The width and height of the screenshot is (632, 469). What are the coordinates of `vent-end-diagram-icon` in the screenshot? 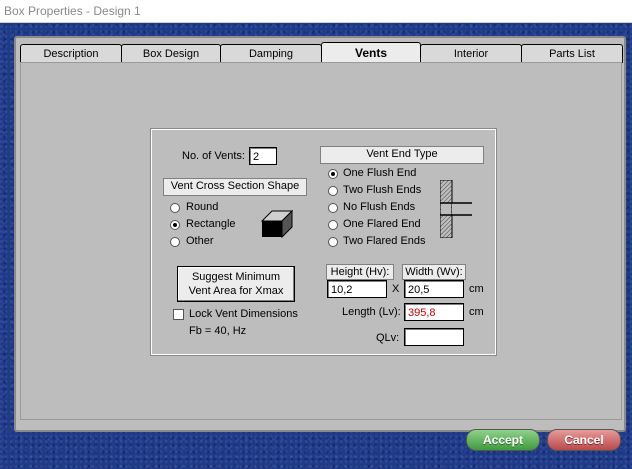 It's located at (456, 209).